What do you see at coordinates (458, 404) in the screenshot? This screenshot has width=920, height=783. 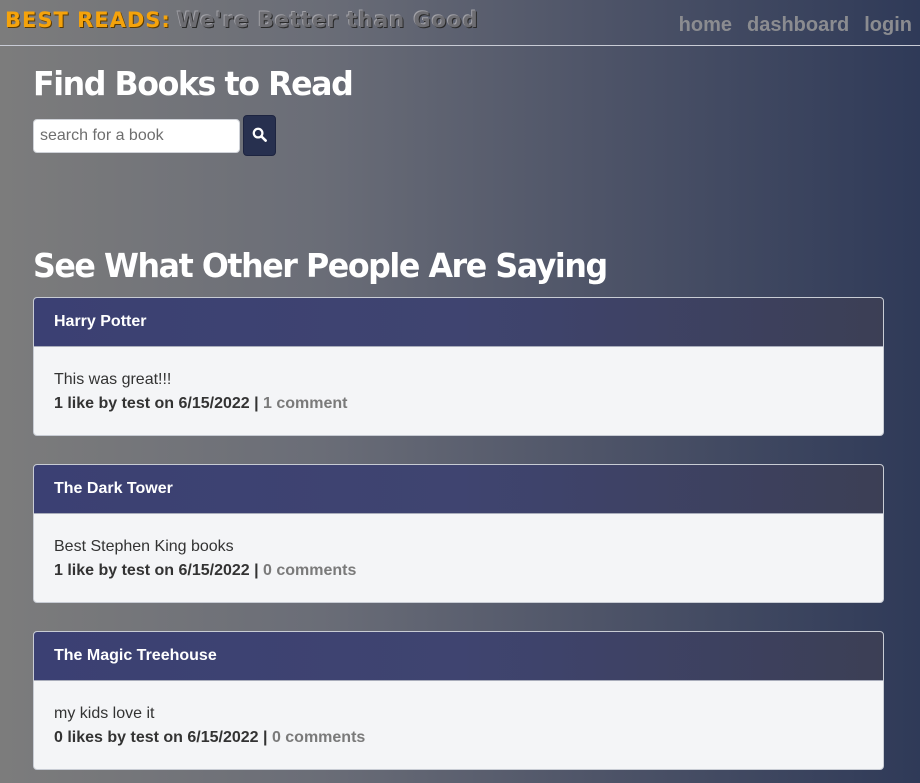 I see `review-meta: 1 like by test on 6/15/2022 | 1 comment` at bounding box center [458, 404].